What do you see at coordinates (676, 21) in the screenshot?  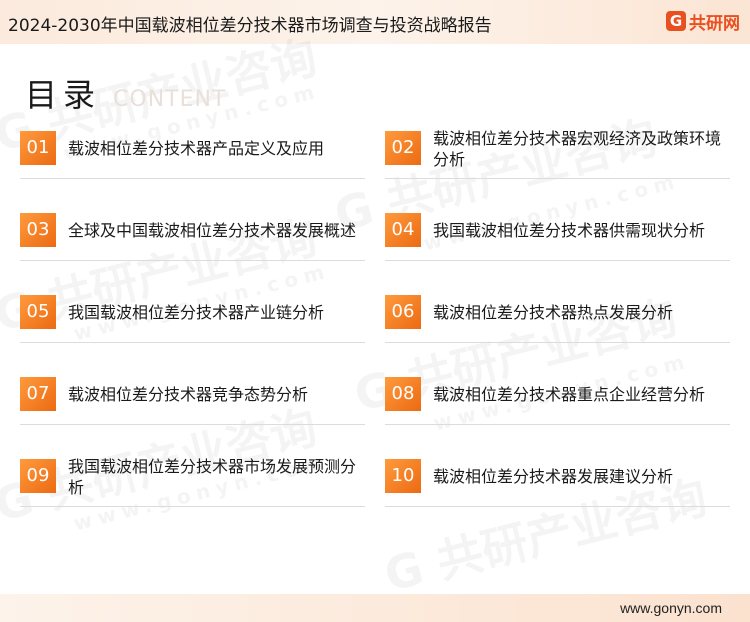 I see `logo-icon: G` at bounding box center [676, 21].